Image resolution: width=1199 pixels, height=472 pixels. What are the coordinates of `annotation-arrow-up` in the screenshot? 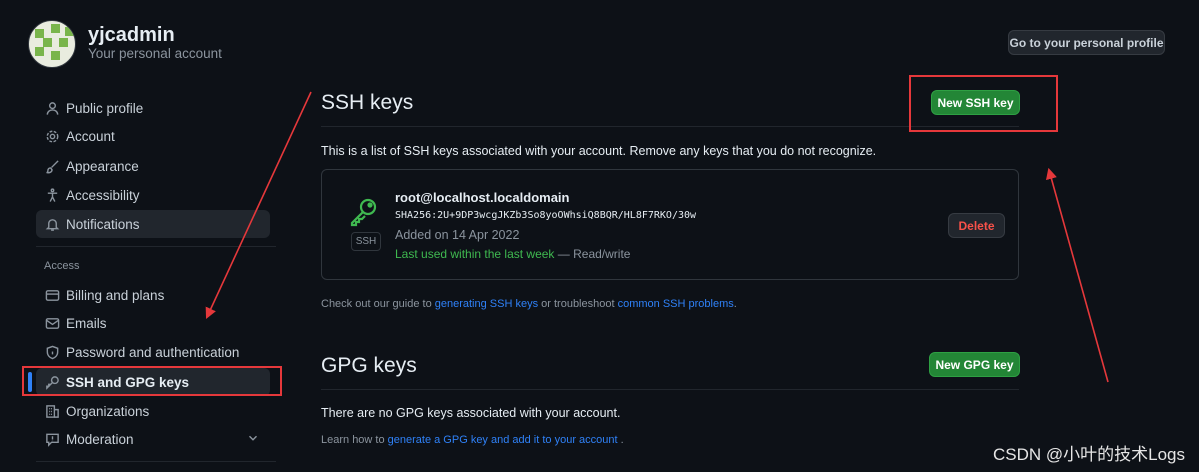 It's located at (1077, 275).